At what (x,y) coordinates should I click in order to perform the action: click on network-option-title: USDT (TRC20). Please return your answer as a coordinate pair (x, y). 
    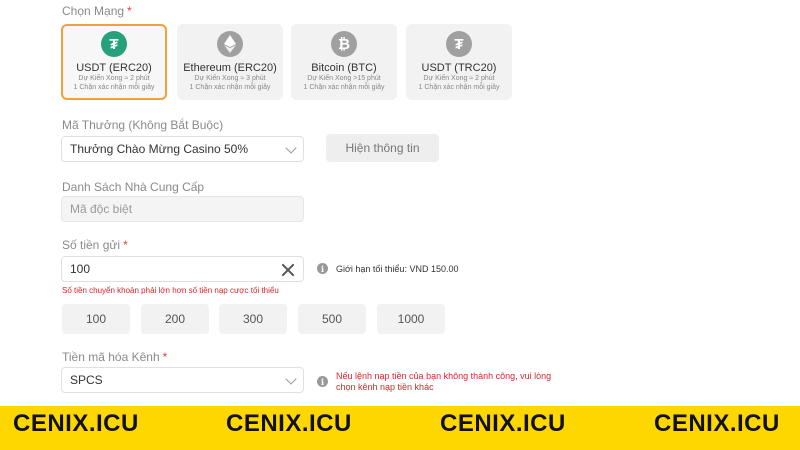
    Looking at the image, I should click on (459, 68).